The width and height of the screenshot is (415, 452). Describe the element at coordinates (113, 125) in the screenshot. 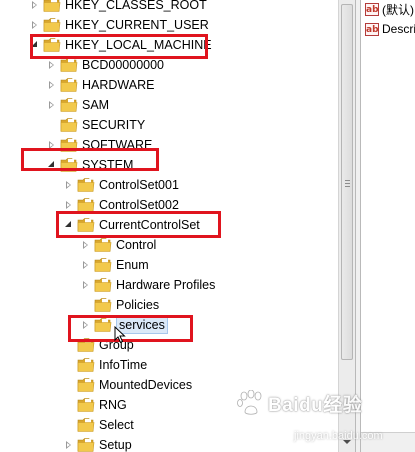

I see `tree-node-label: SECURITY` at that location.